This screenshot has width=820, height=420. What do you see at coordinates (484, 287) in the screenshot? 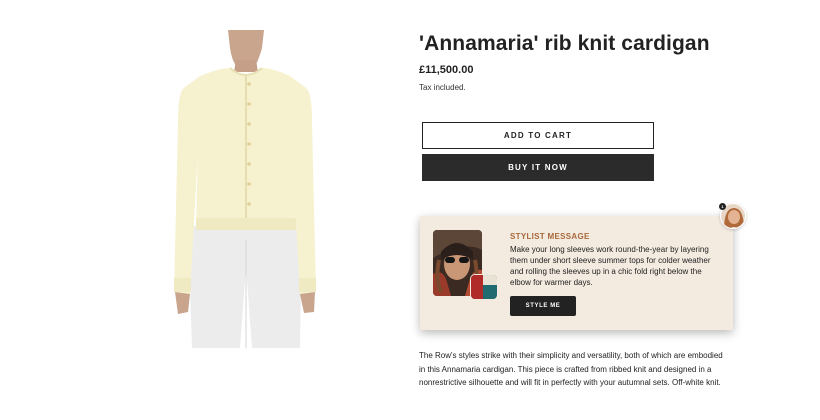
I see `outfit-thumbnail` at bounding box center [484, 287].